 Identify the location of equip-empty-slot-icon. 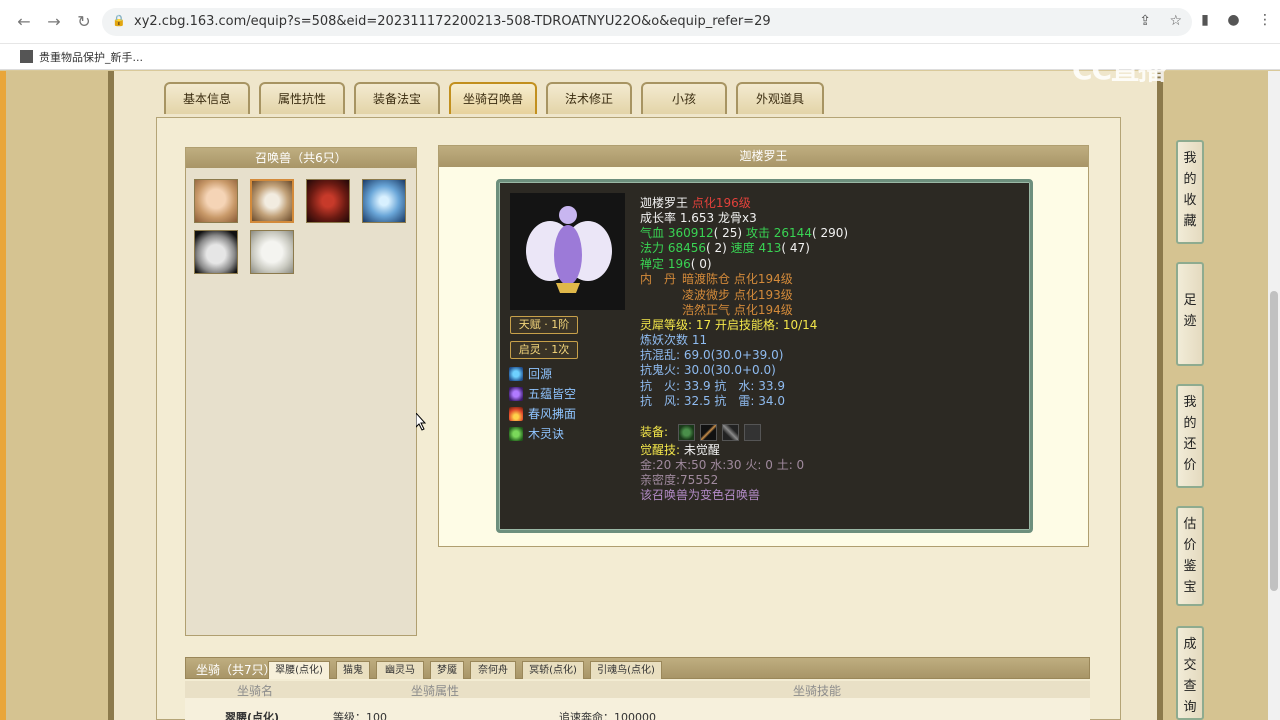
(752, 432).